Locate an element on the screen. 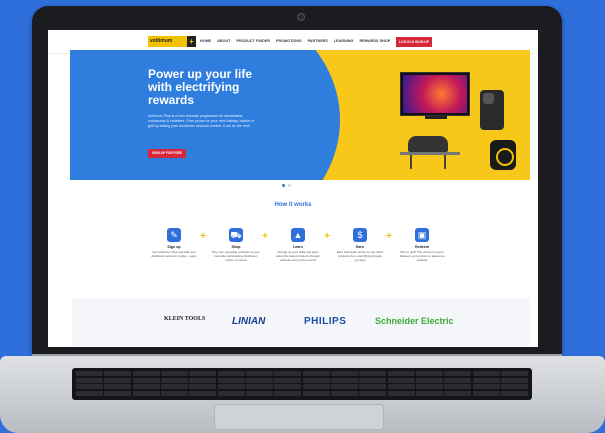  brand-klein-tools: KLEIN TOOLS is located at coordinates (184, 319).